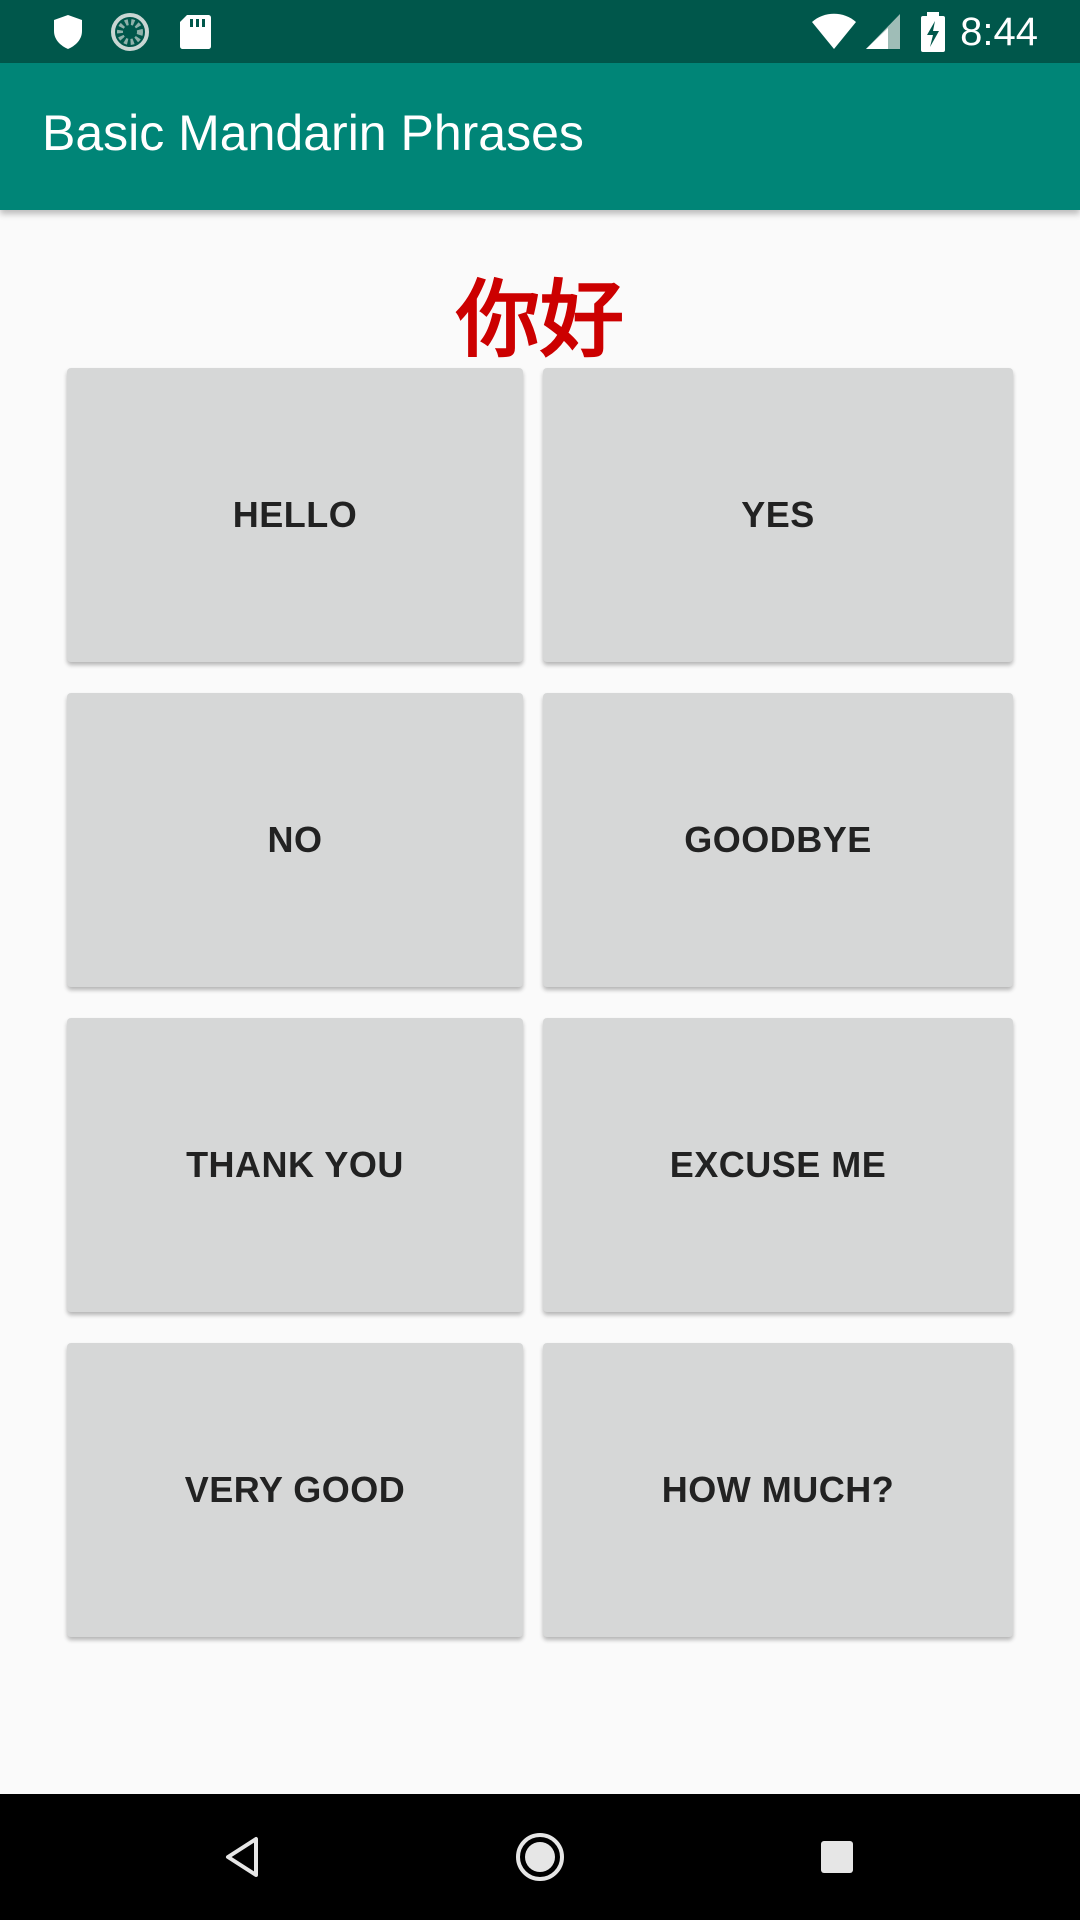 The width and height of the screenshot is (1080, 1920). Describe the element at coordinates (778, 1490) in the screenshot. I see `how-much-button: HOW MUCH?` at that location.